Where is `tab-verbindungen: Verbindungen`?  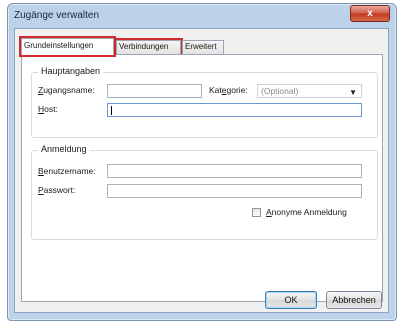 tab-verbindungen: Verbindungen is located at coordinates (148, 47).